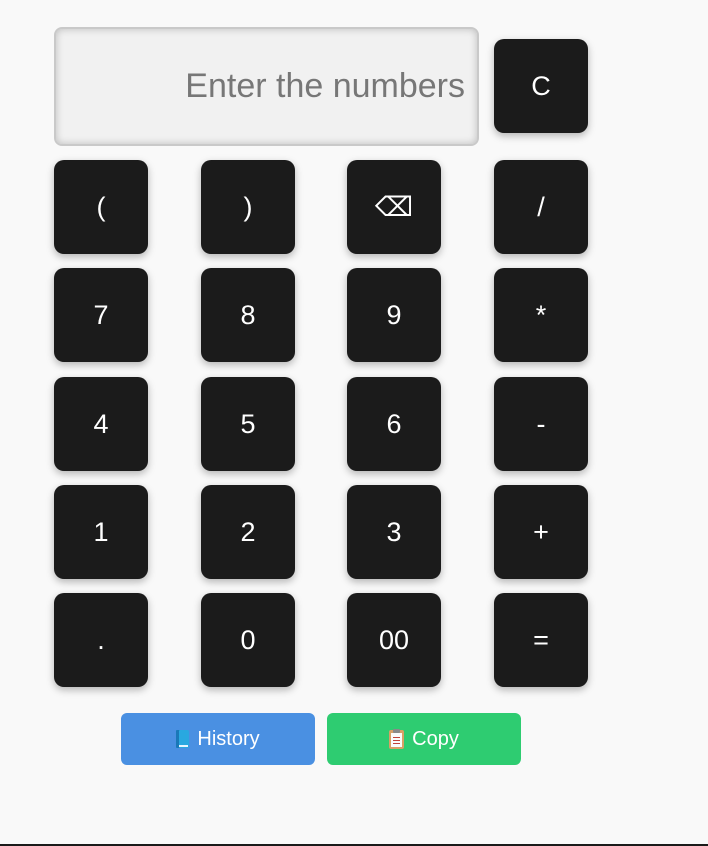 The height and width of the screenshot is (846, 708). I want to click on digit-3-button: 3, so click(394, 532).